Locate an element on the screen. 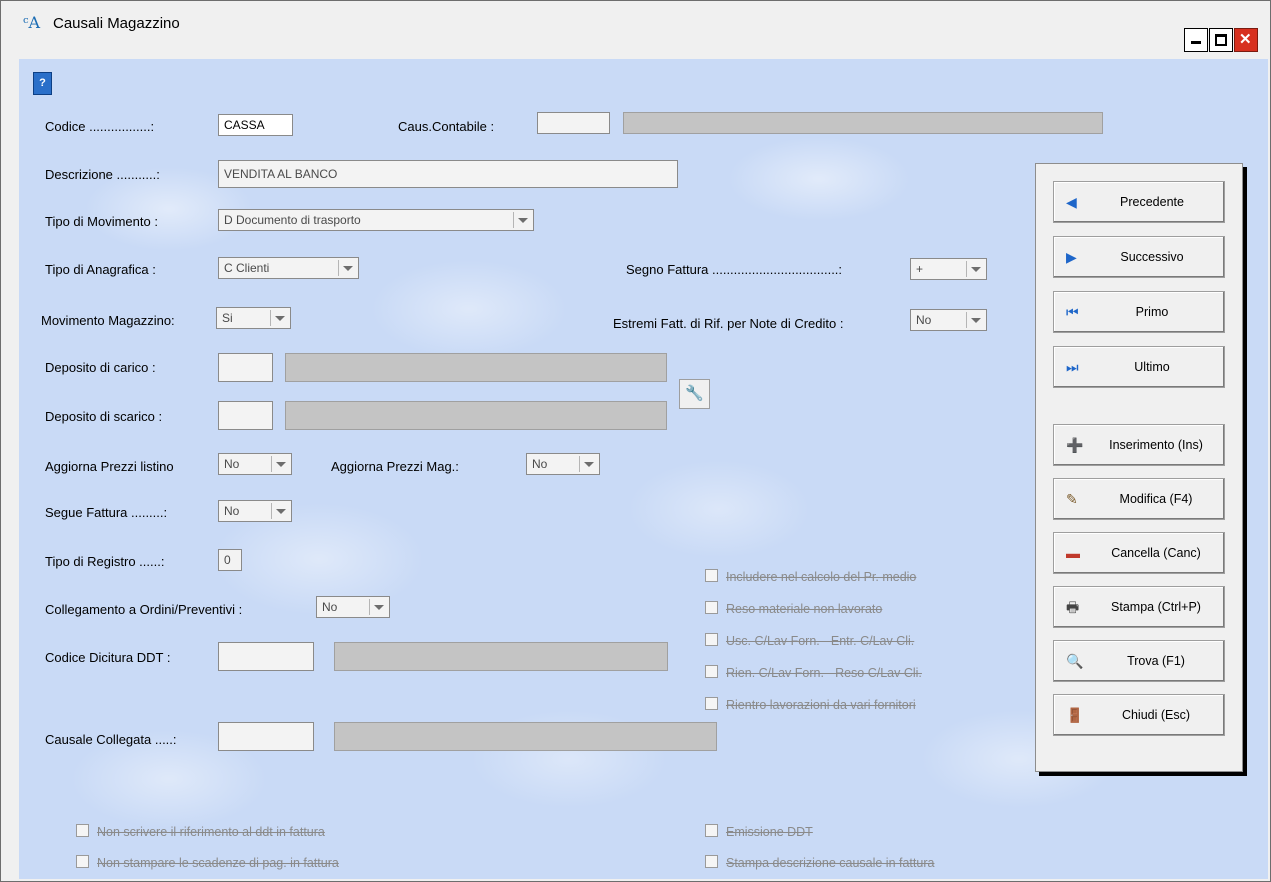  checkbox-reso-materiale: Reso materiale non lavorato is located at coordinates (793, 608).